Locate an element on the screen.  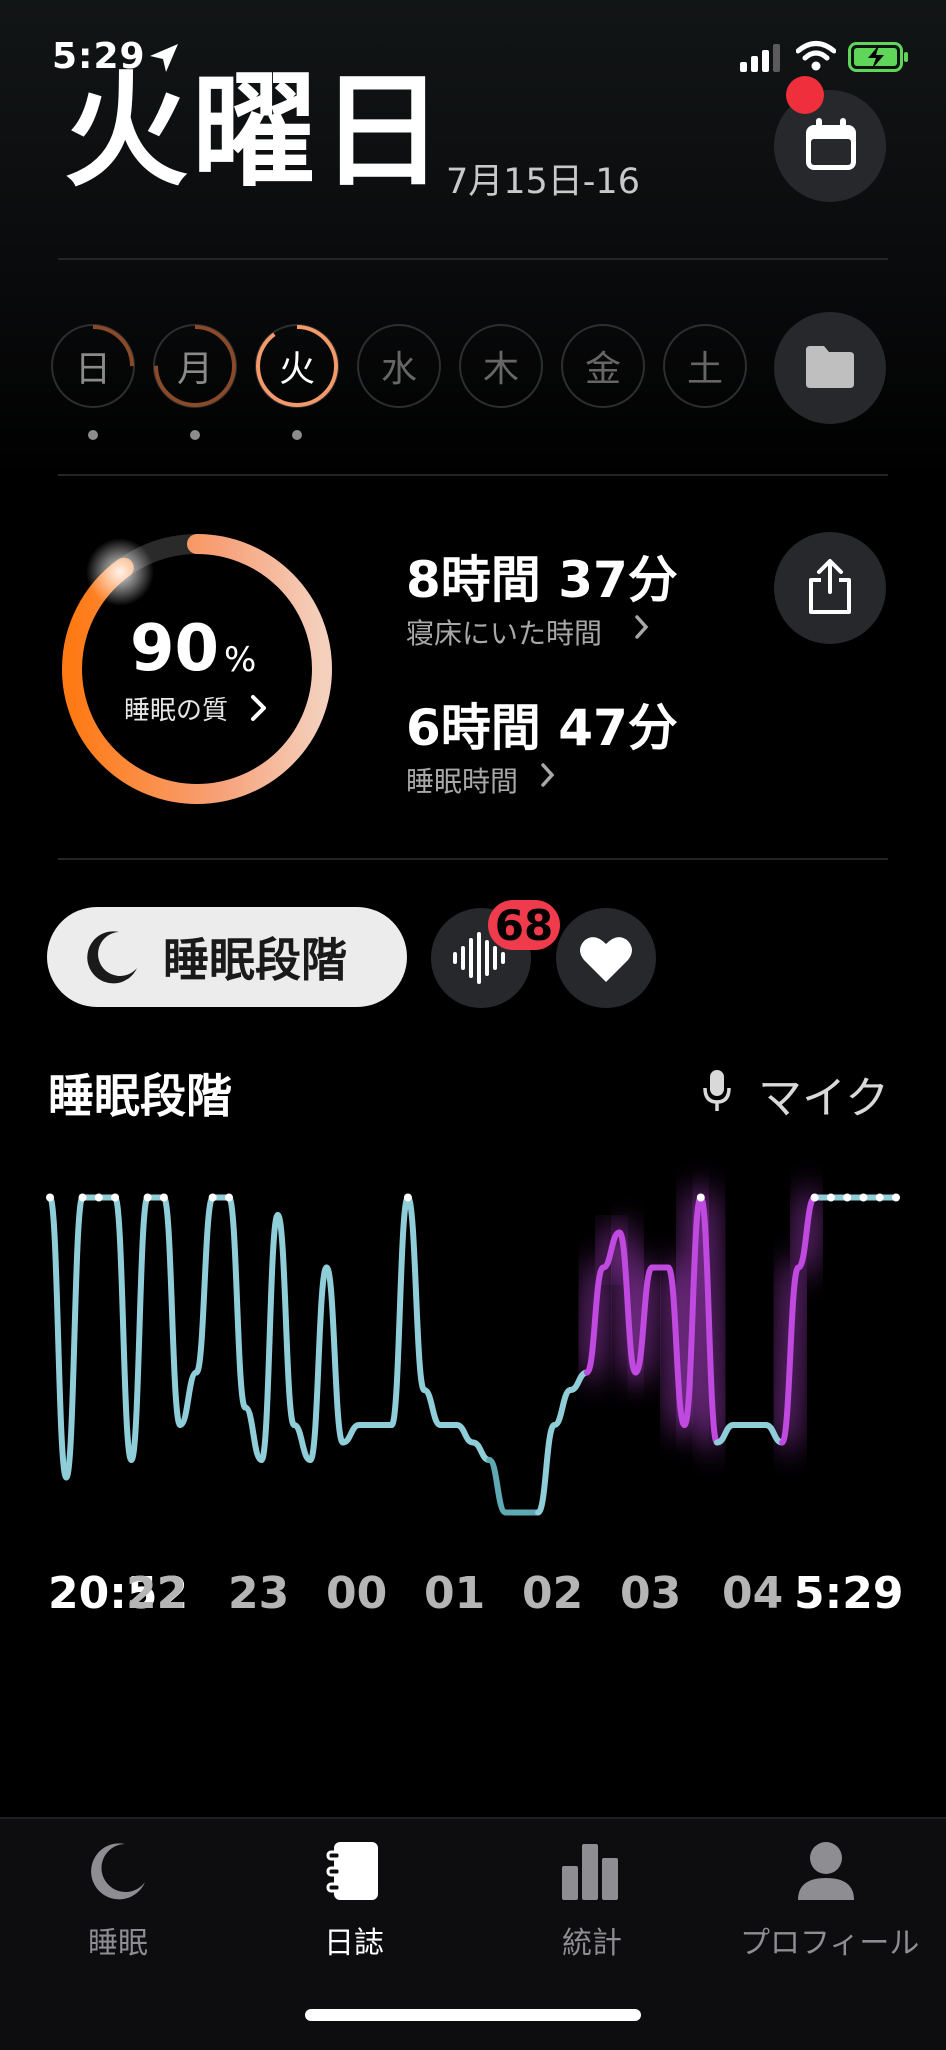
day-label: 日 is located at coordinates (92, 369).